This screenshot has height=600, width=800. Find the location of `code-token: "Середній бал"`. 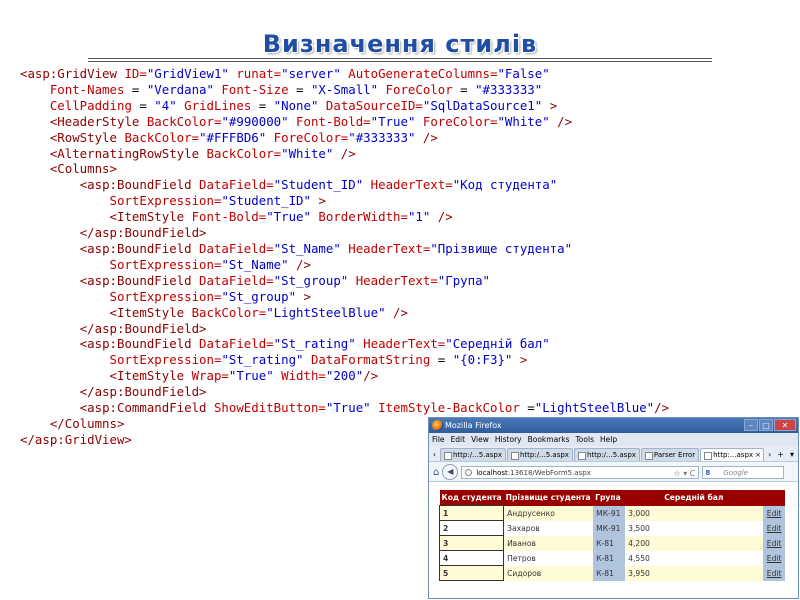

code-token: "Середній бал" is located at coordinates (497, 344).